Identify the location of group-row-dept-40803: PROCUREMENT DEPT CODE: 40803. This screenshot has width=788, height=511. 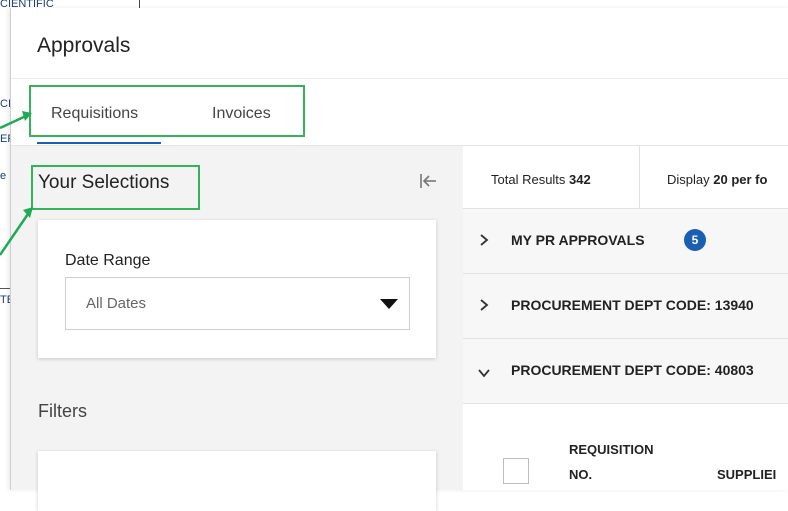
(625, 371).